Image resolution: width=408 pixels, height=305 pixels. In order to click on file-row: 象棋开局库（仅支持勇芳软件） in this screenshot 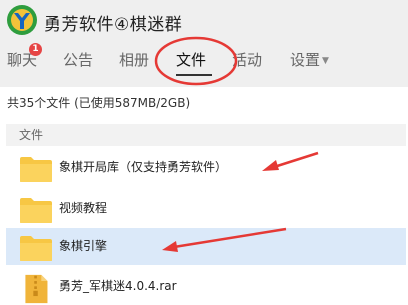, I will do `click(206, 167)`.